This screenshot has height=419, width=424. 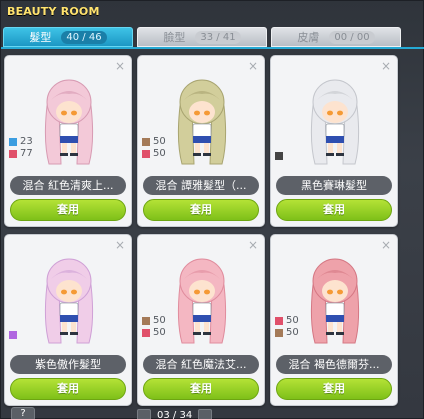 I want to click on window-title: BEAUTY ROOM, so click(x=53, y=11).